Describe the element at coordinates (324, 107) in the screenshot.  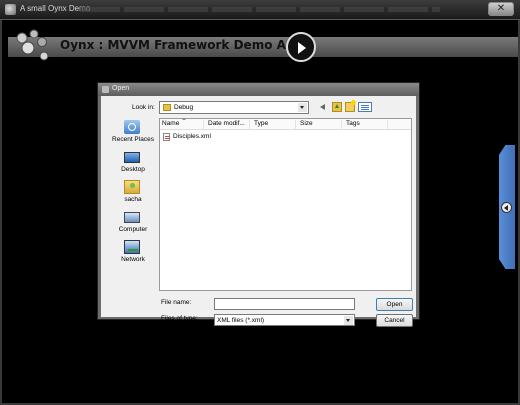
I see `back-button` at that location.